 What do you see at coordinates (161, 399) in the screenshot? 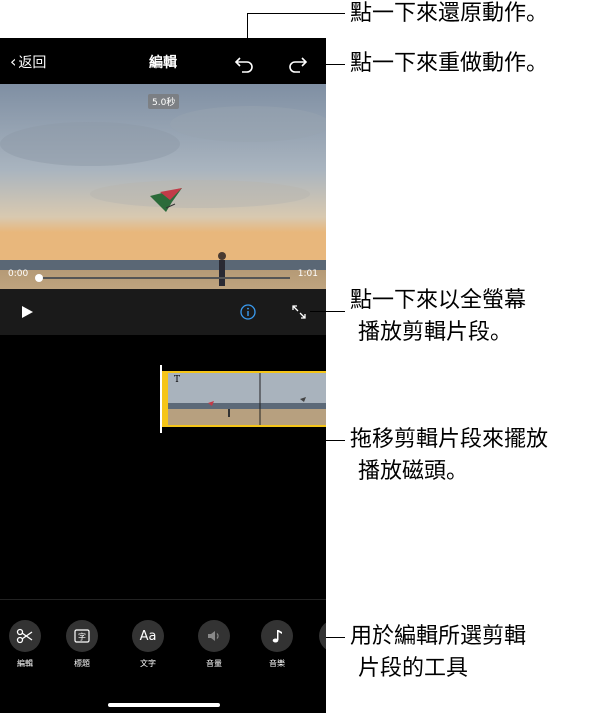
I see `playhead` at bounding box center [161, 399].